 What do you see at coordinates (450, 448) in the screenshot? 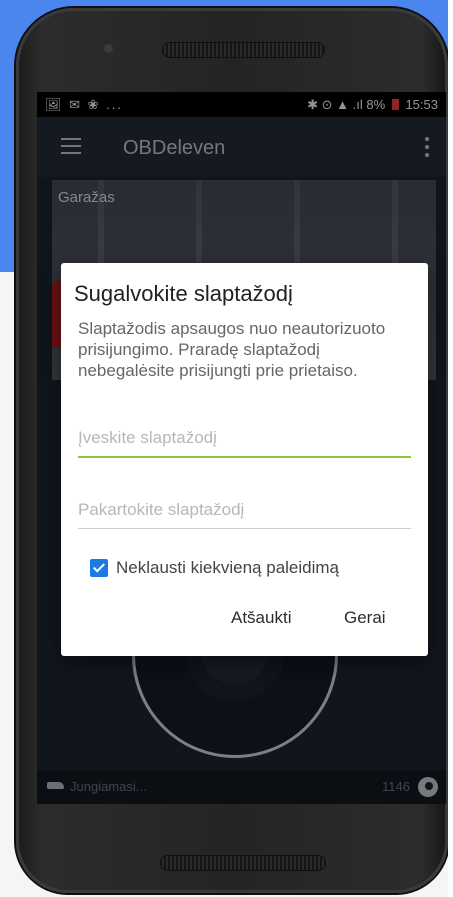
I see `right-edge-strip` at bounding box center [450, 448].